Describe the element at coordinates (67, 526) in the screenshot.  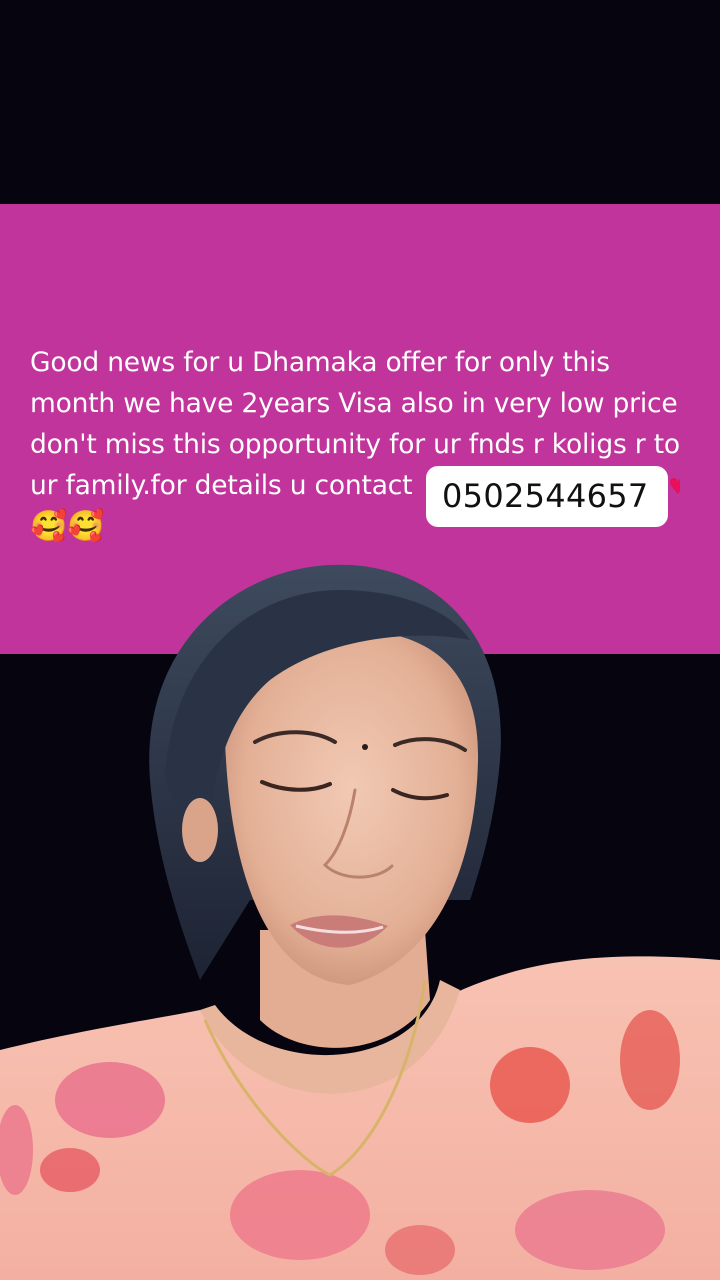
I see `smiling-face-hearts-emoji: 🥰🥰` at that location.